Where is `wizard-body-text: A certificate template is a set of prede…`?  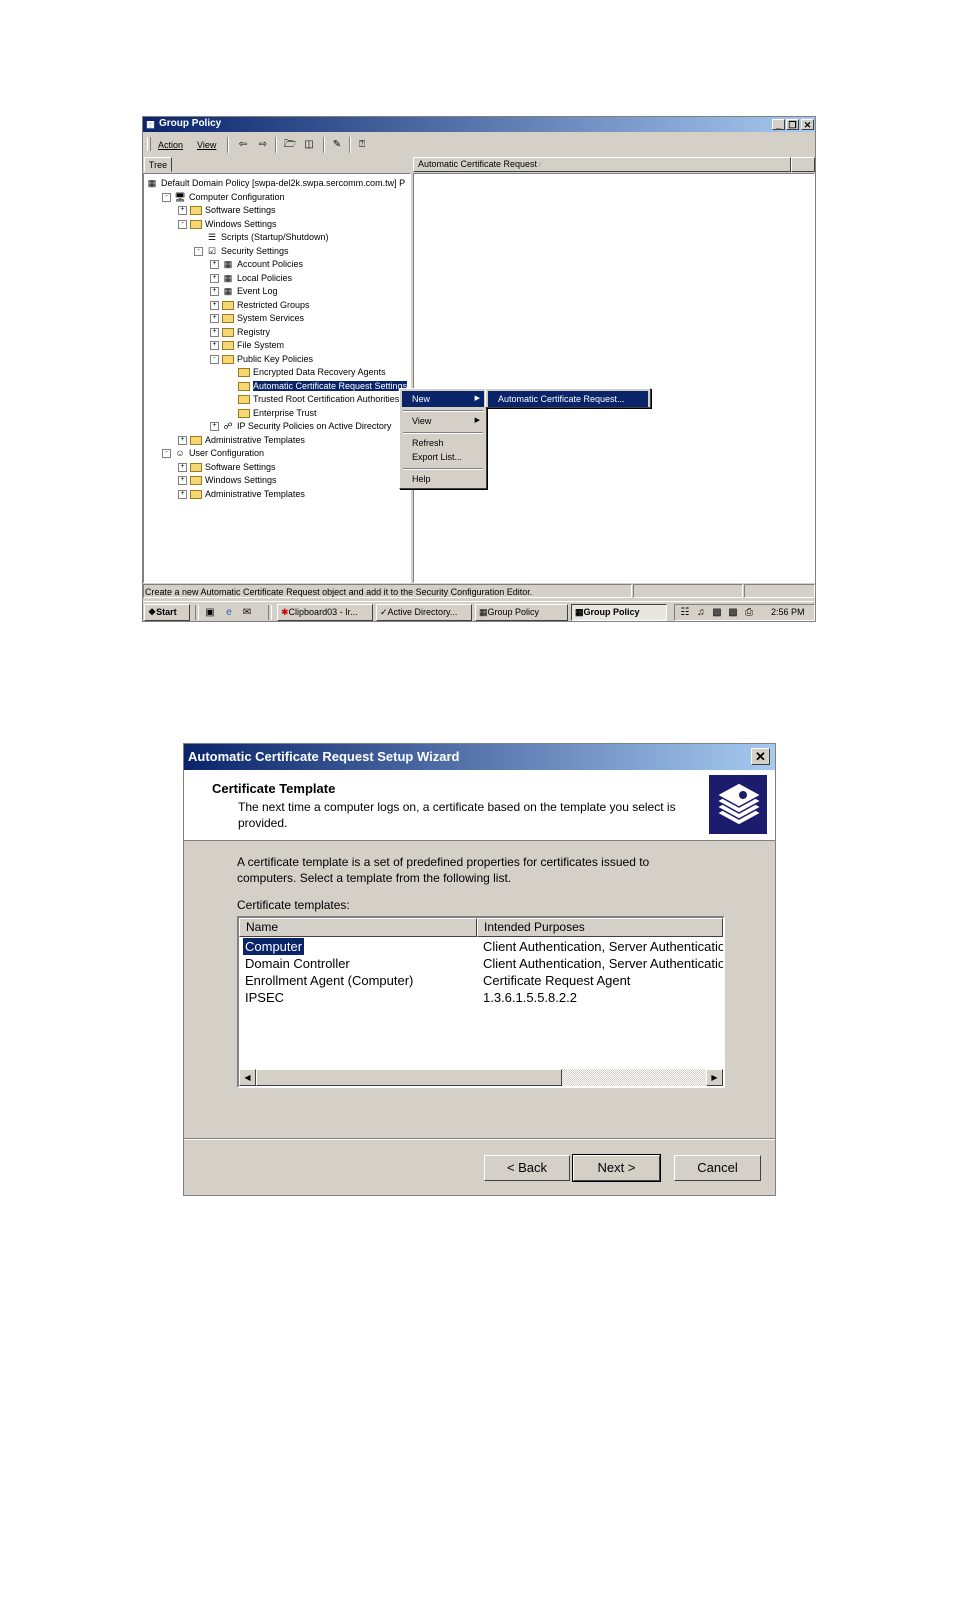
wizard-body-text: A certificate template is a set of prede… is located at coordinates (443, 870).